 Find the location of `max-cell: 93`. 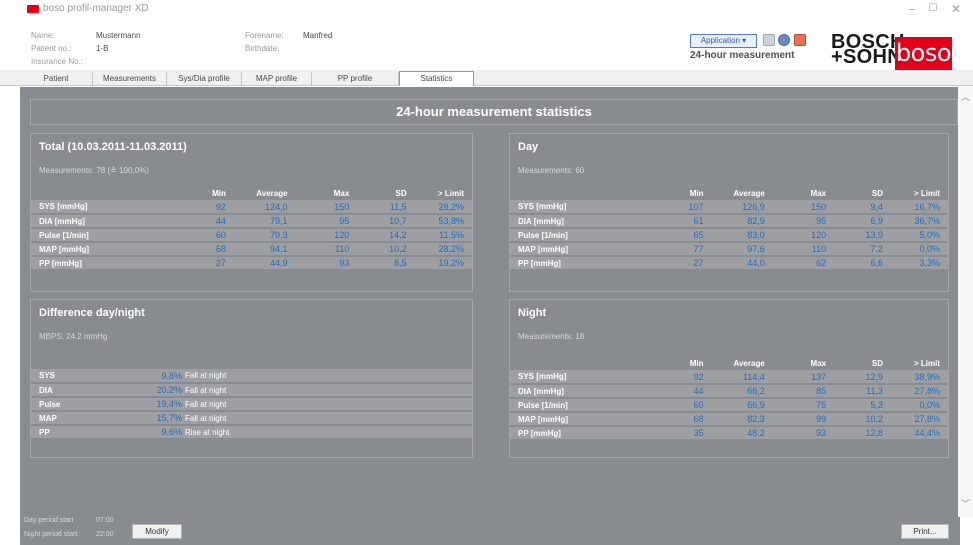

max-cell: 93 is located at coordinates (803, 433).